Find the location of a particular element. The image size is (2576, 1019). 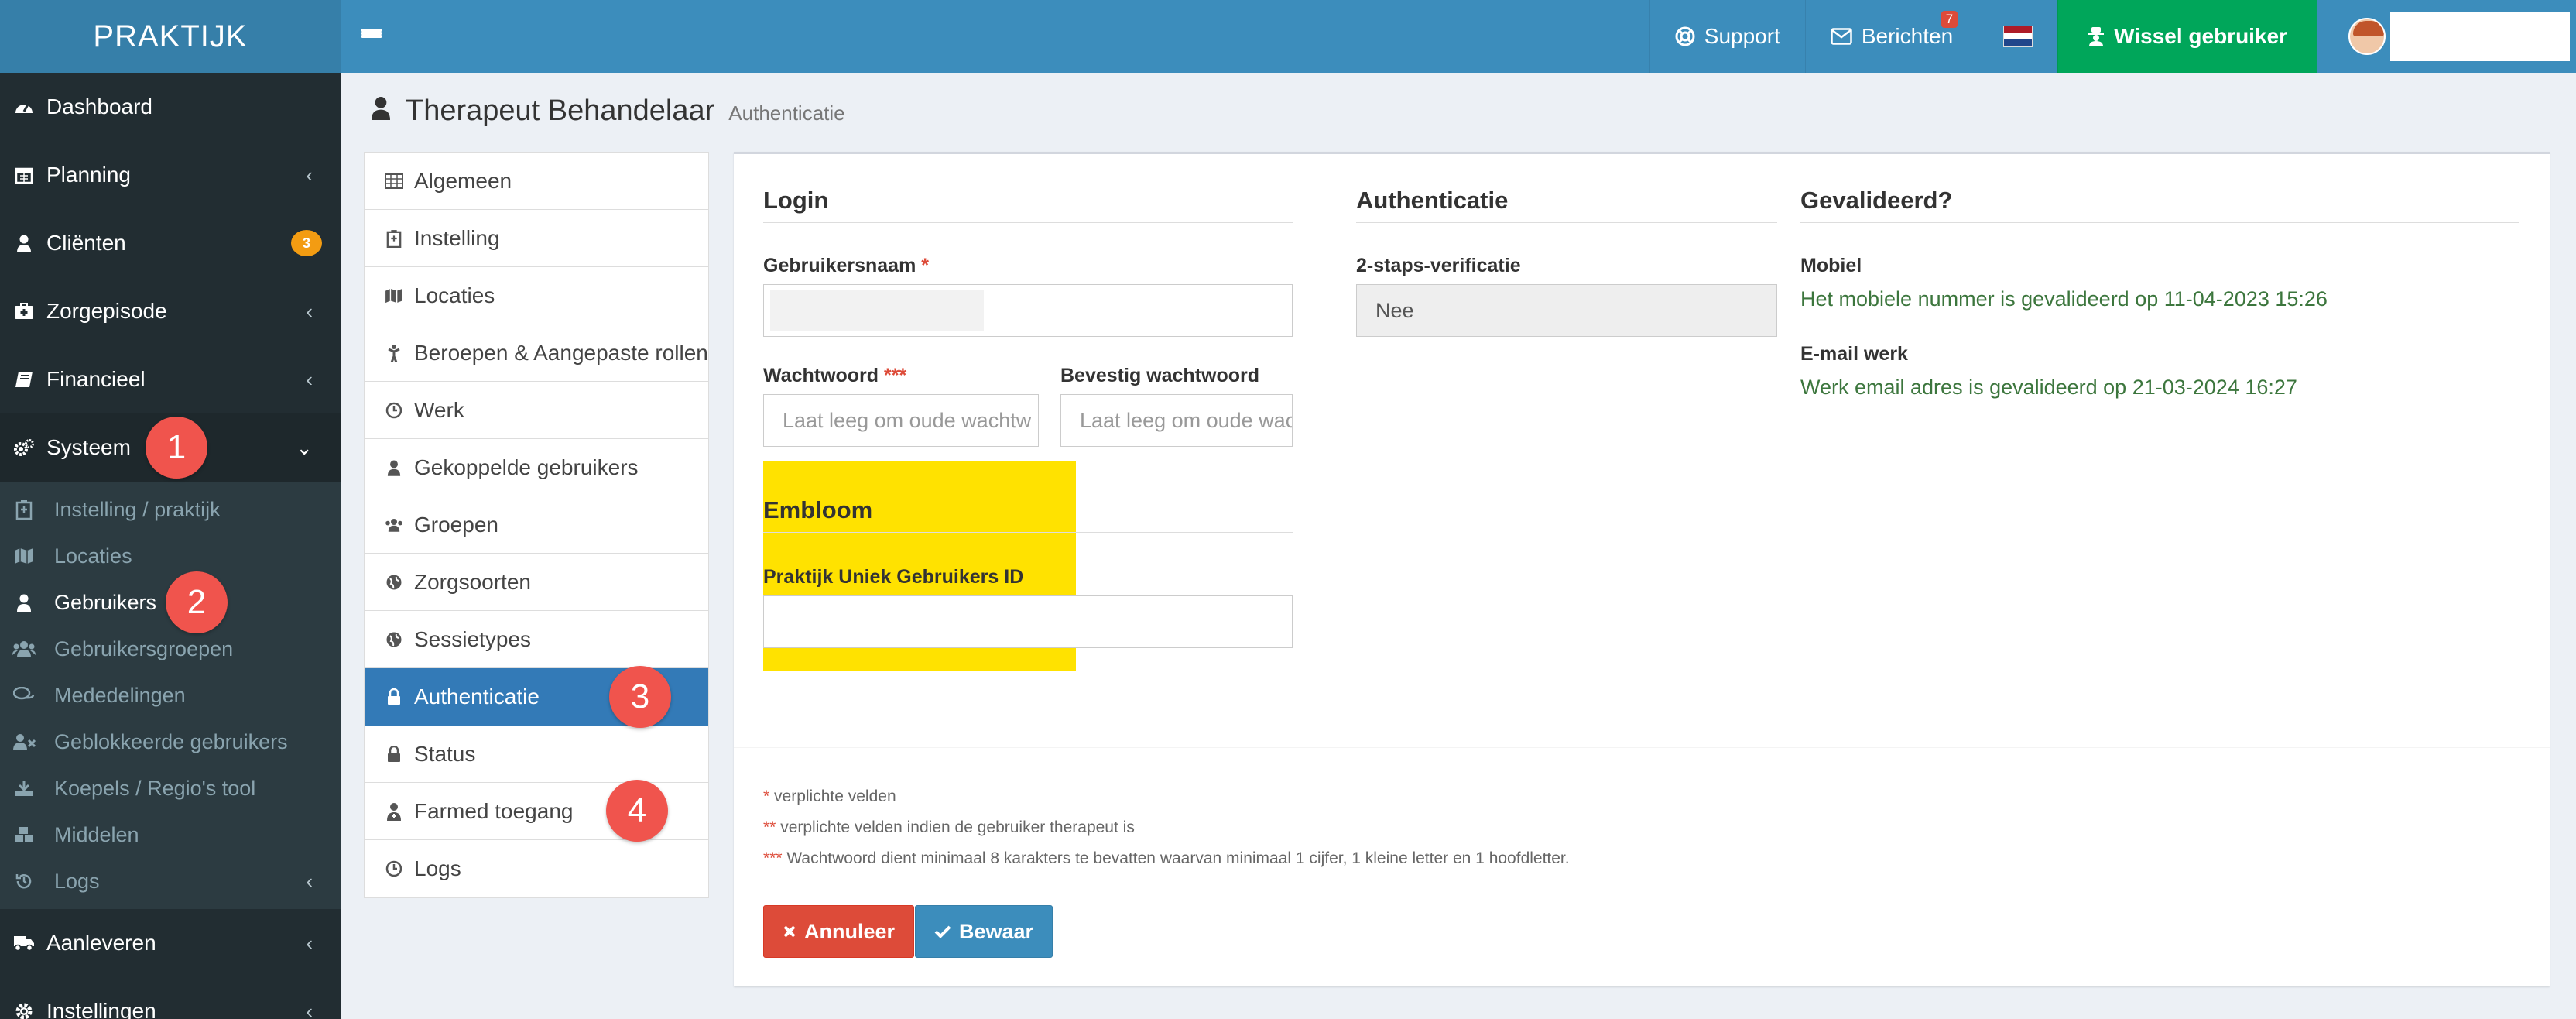

sidebar-subitem-middelen: Middelen is located at coordinates (170, 834).